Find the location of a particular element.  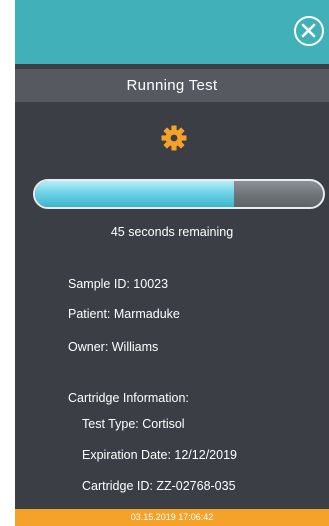

gear-icon is located at coordinates (174, 138).